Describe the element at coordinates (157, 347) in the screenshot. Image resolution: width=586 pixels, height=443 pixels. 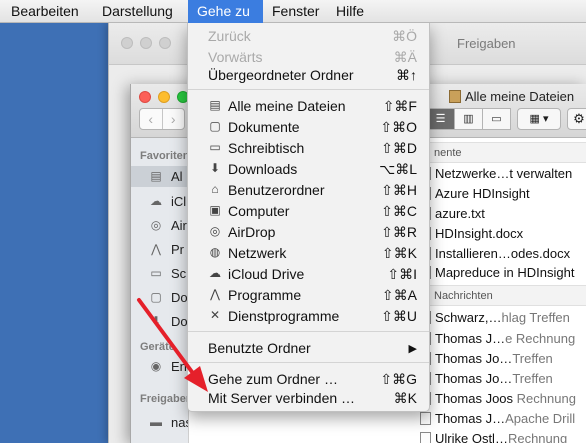
I see `sidebar-header-devices: Geräte` at that location.